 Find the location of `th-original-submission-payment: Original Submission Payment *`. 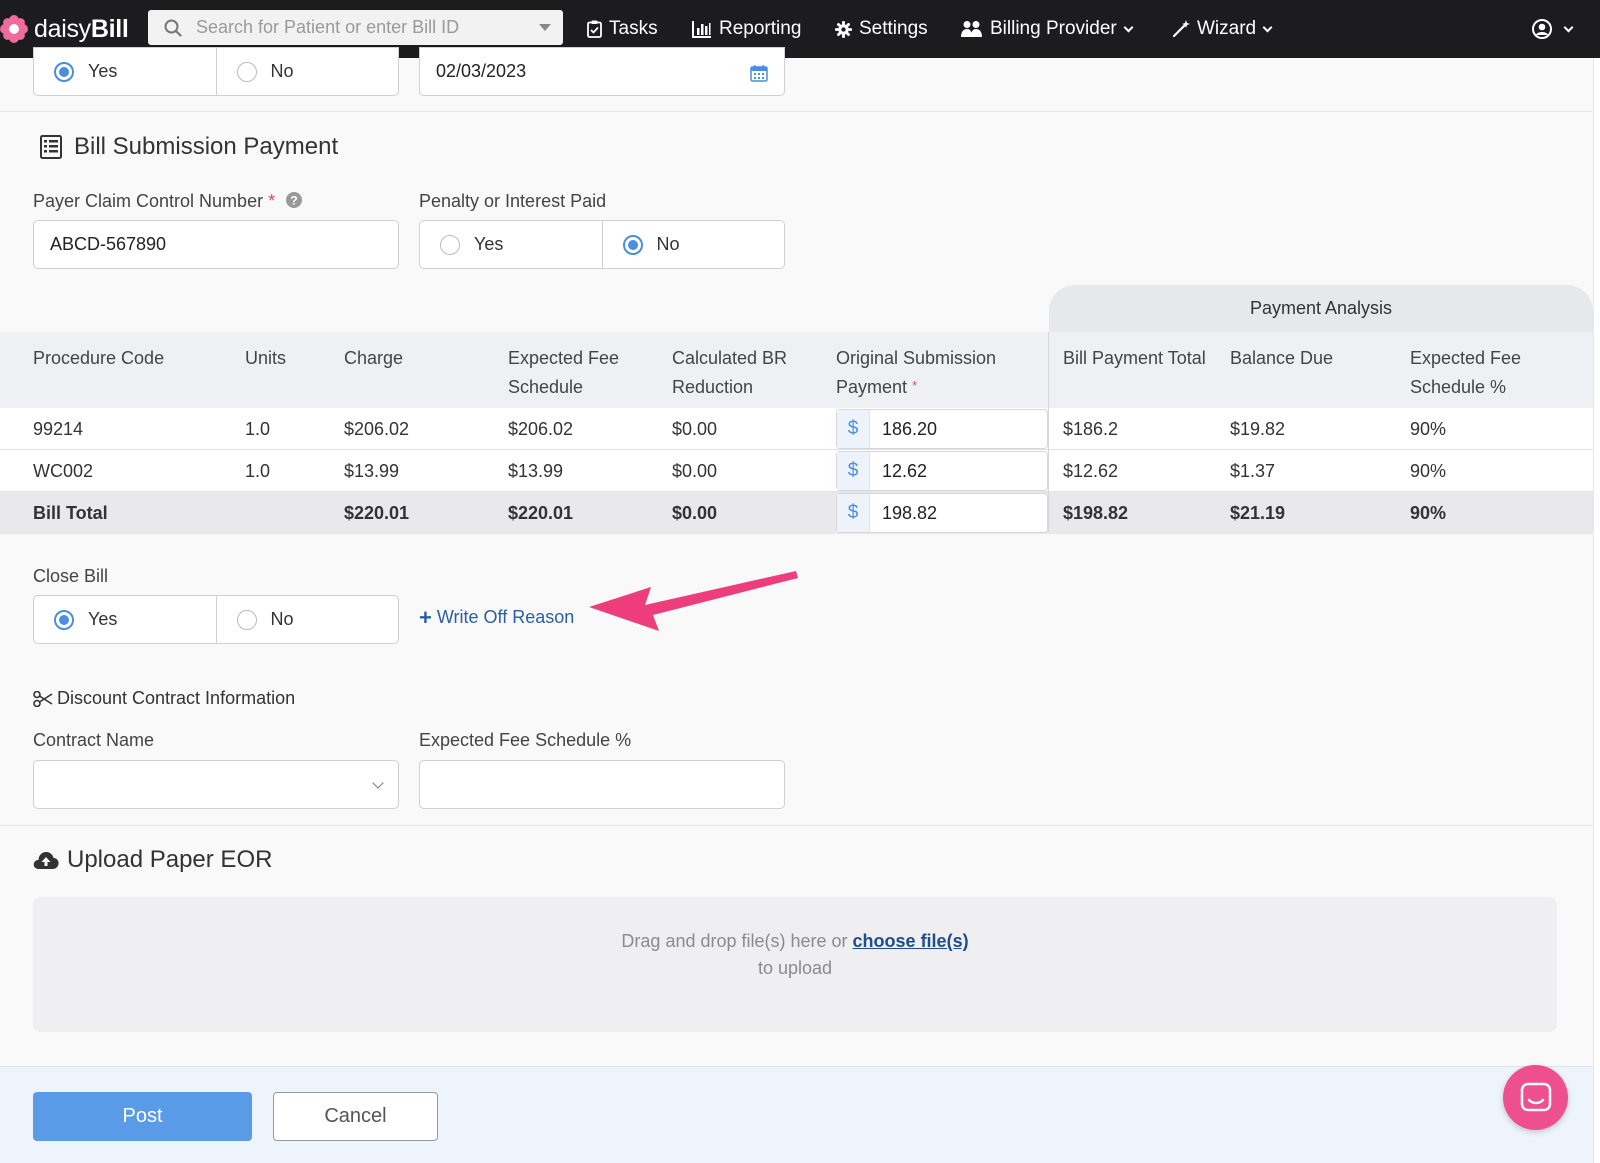

th-original-submission-payment: Original Submission Payment * is located at coordinates (916, 372).